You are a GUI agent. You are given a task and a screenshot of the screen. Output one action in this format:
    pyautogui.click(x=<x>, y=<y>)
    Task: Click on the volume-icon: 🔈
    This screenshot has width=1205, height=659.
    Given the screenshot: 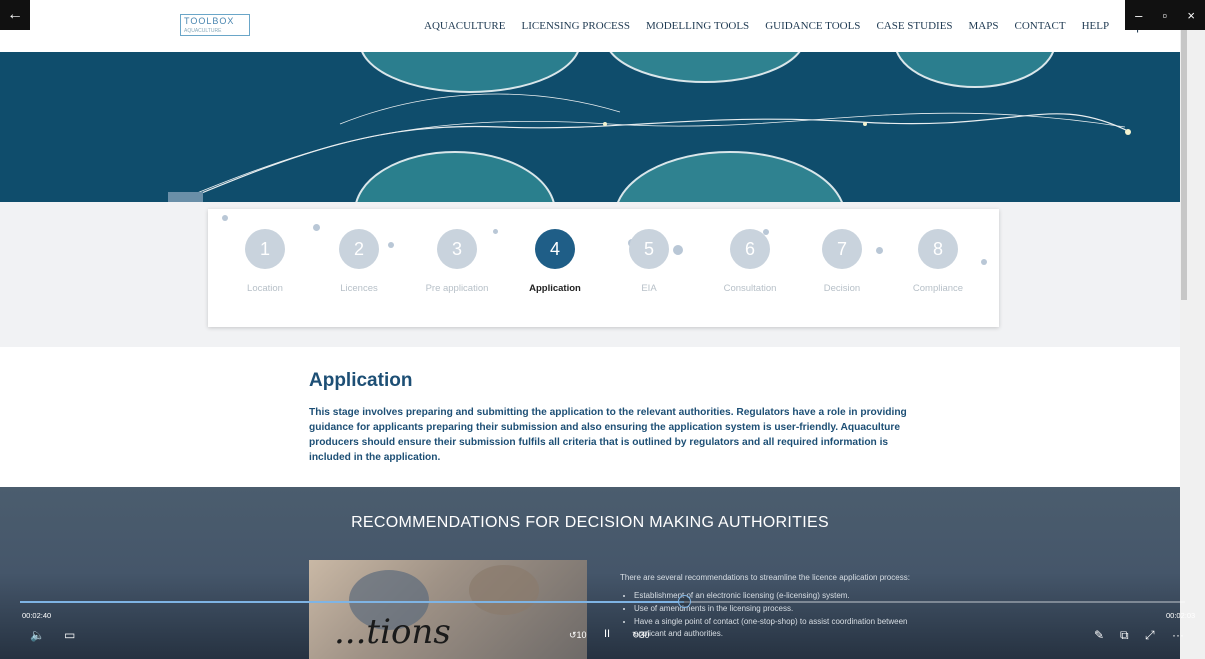 What is the action you would take?
    pyautogui.click(x=37, y=635)
    